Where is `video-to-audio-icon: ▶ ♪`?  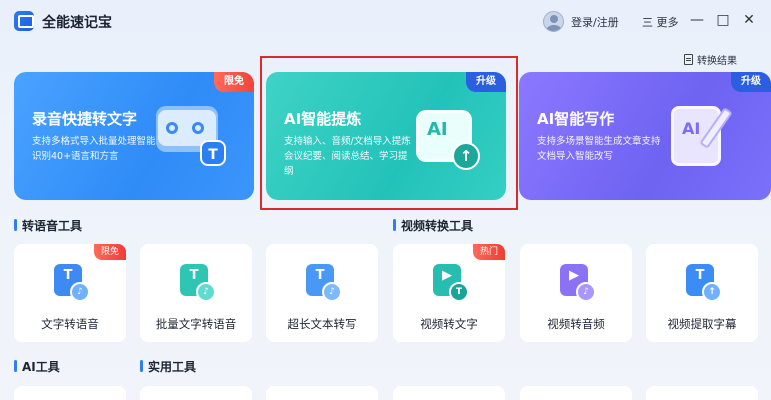
video-to-audio-icon: ▶ ♪ is located at coordinates (577, 284).